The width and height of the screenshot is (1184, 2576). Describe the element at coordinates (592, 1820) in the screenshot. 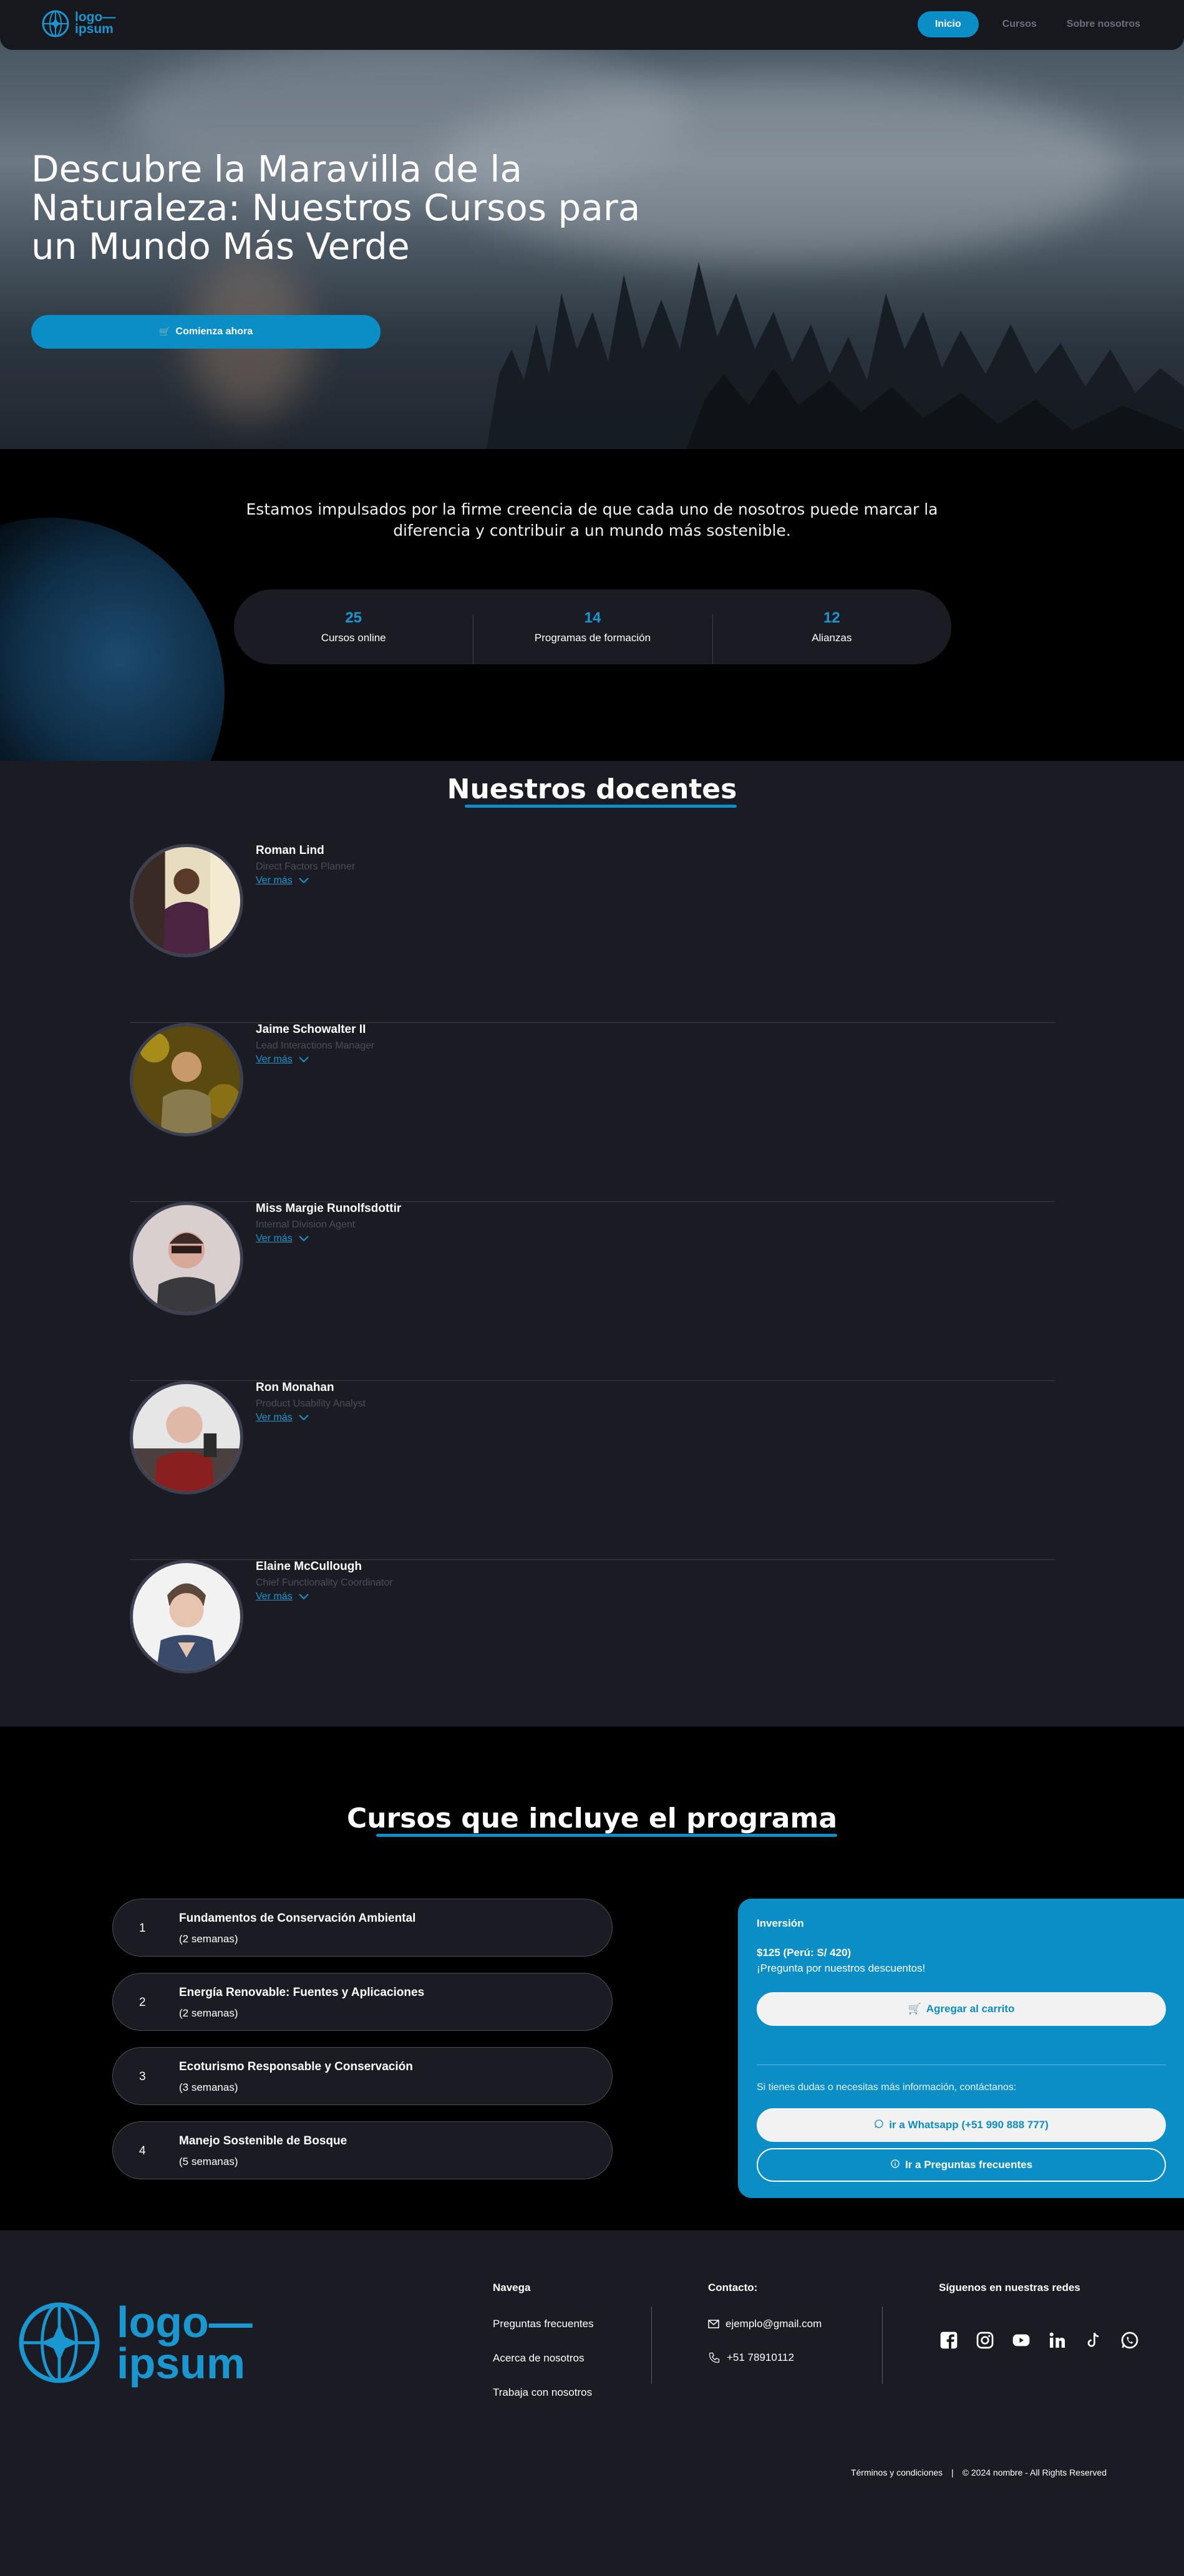

I see `courses-title-text: Cursos que incluye el programa` at that location.